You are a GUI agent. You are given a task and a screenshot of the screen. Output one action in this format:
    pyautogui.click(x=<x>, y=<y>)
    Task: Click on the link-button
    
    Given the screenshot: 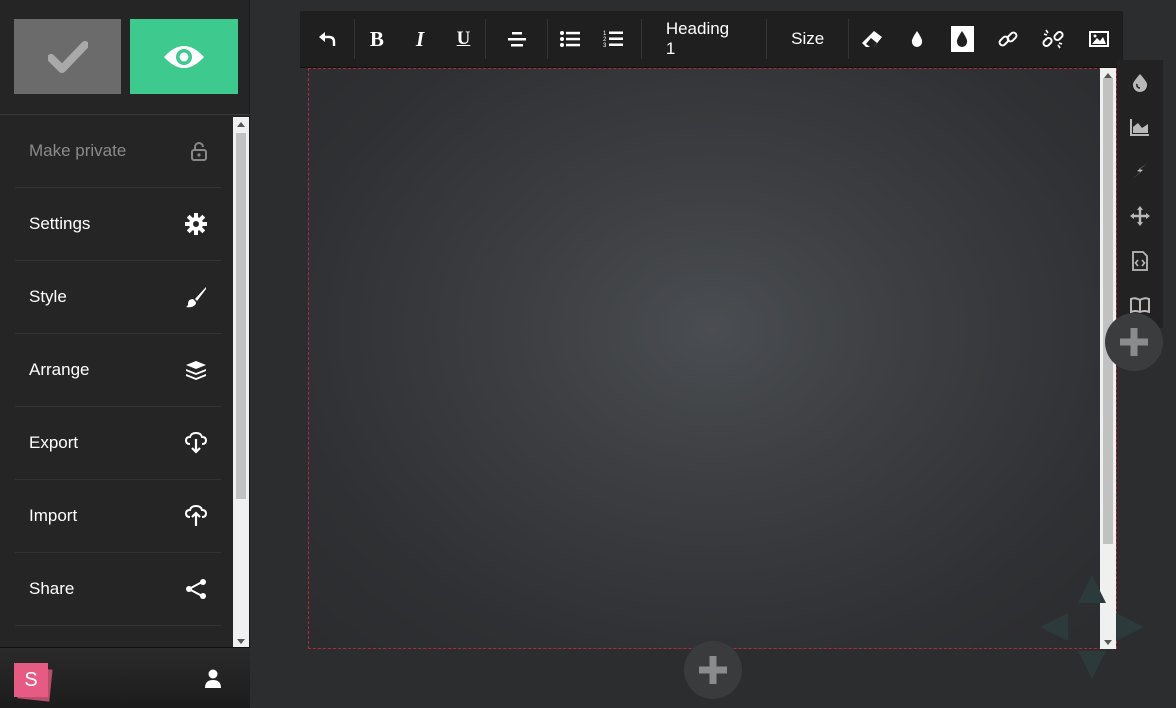 What is the action you would take?
    pyautogui.click(x=1007, y=39)
    